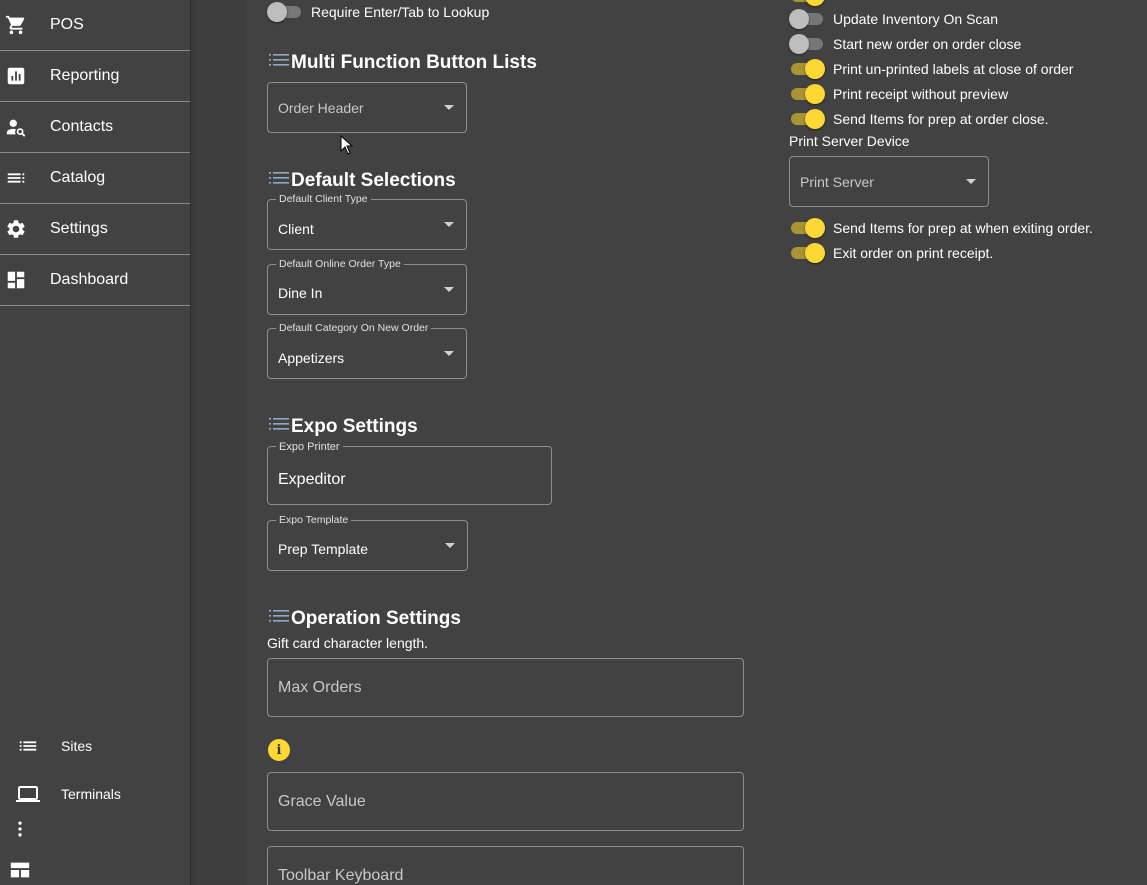 The width and height of the screenshot is (1147, 885). I want to click on info-icon: i, so click(279, 750).